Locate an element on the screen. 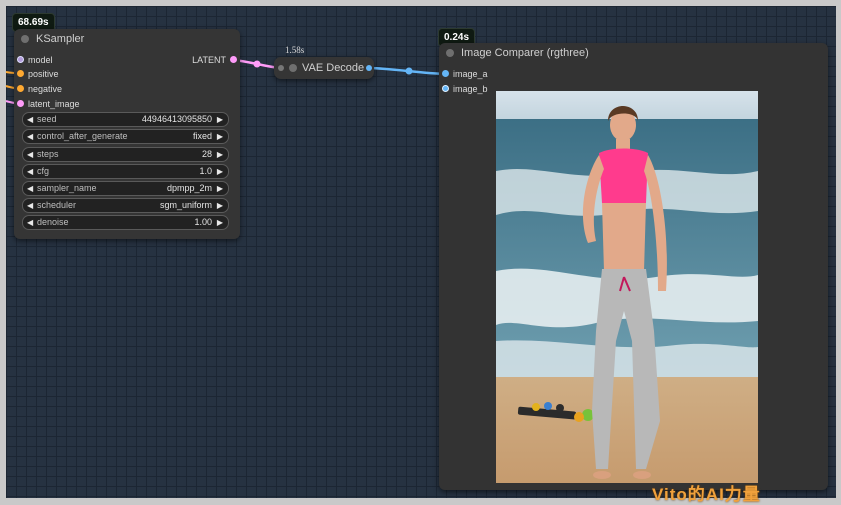  widget-cfg: ◀ cfg 1.0 ▶ is located at coordinates (125, 171).